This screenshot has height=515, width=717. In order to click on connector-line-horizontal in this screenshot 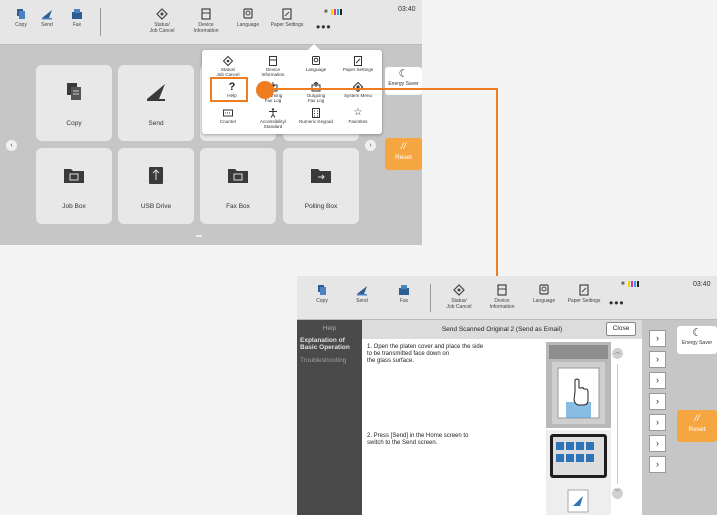, I will do `click(385, 89)`.